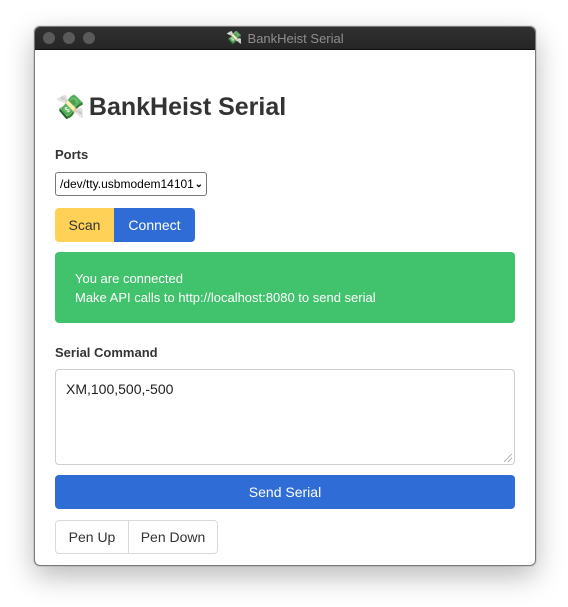  I want to click on status-line-connected: You are connected, so click(129, 278).